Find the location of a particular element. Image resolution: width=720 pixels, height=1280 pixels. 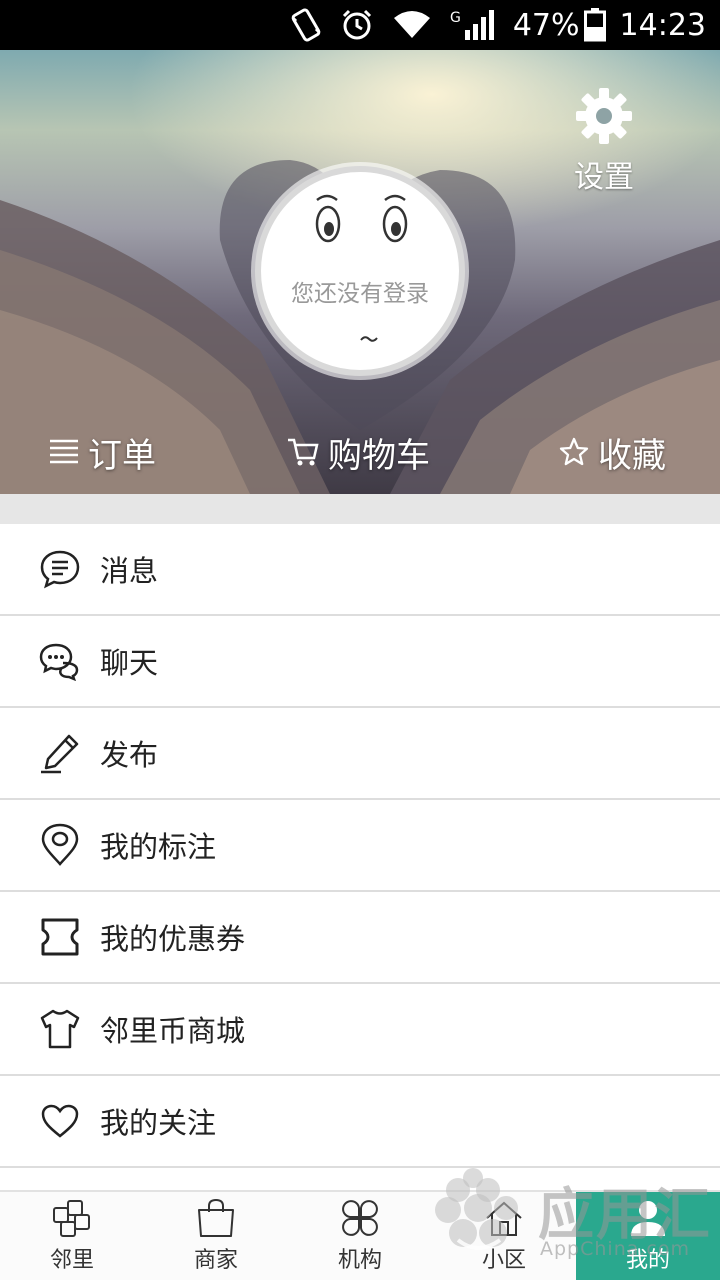

menu-item-label: 我的关注 is located at coordinates (158, 1123).